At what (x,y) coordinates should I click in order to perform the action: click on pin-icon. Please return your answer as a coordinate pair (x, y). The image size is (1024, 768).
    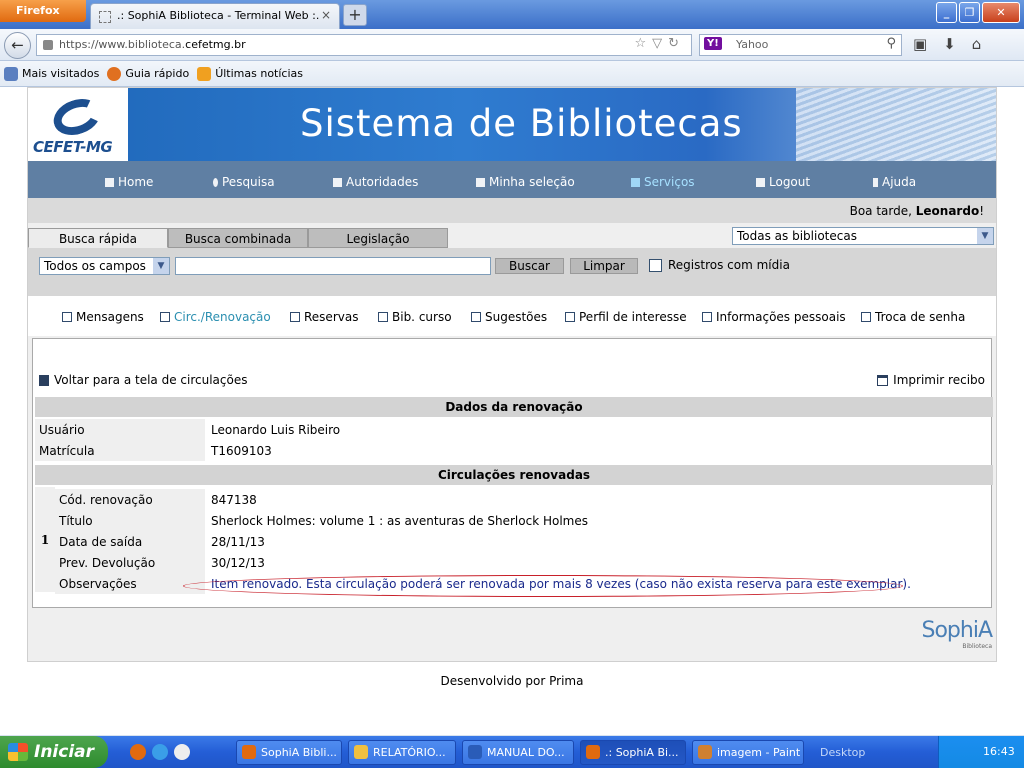
    Looking at the image, I should click on (215, 182).